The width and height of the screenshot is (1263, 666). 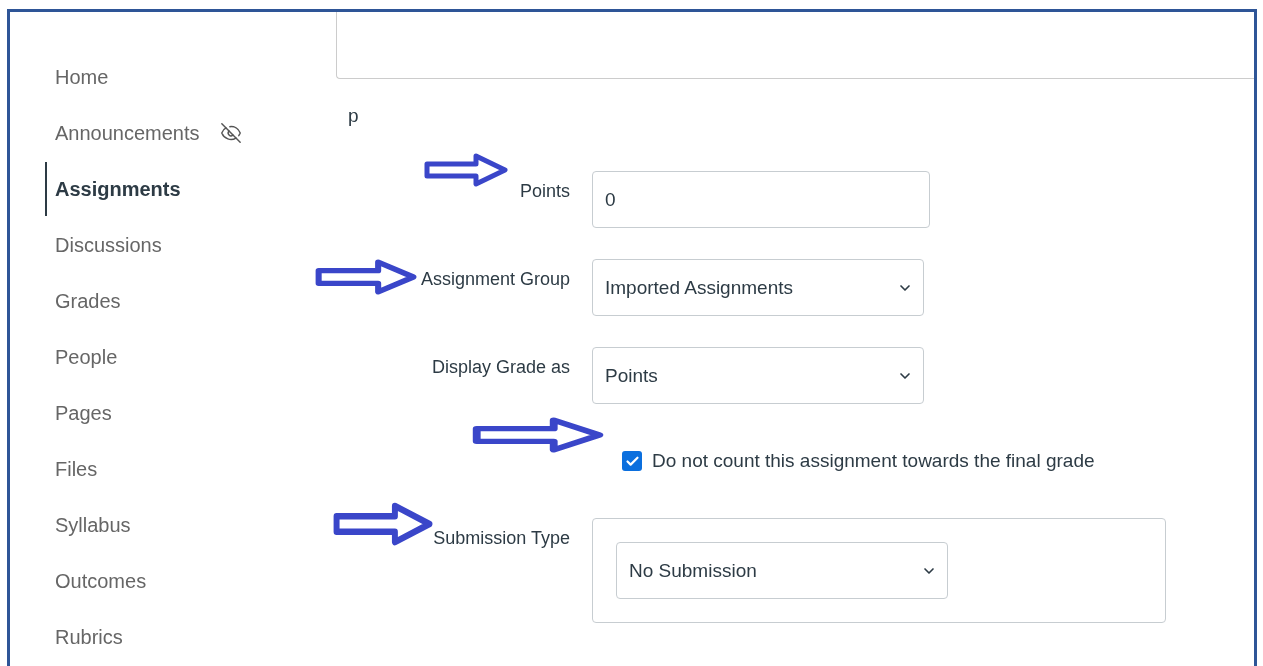 What do you see at coordinates (761, 199) in the screenshot?
I see `points-input: 0` at bounding box center [761, 199].